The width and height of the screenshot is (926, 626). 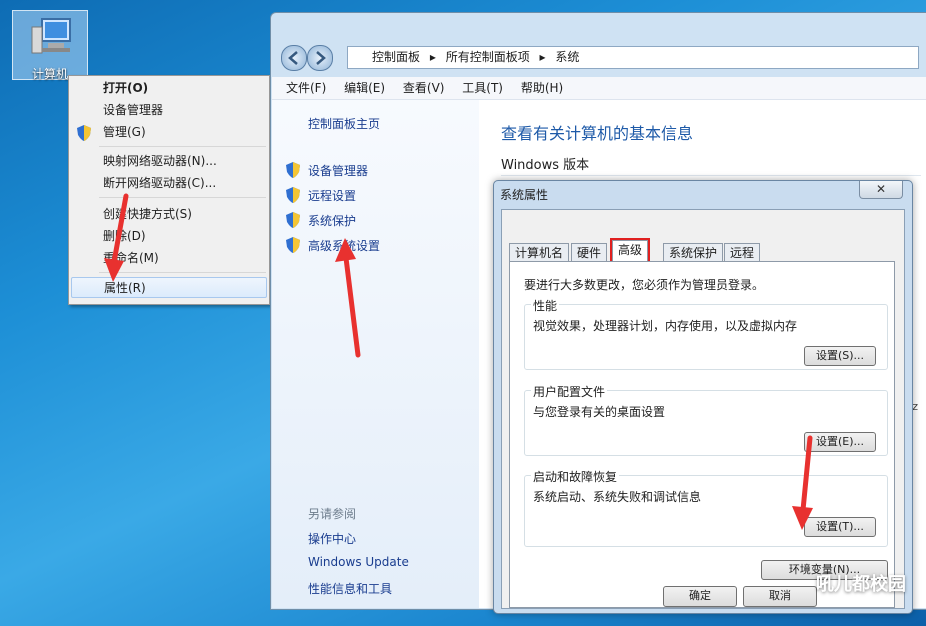 I want to click on arrow-to-env-variables, so click(x=802, y=482).